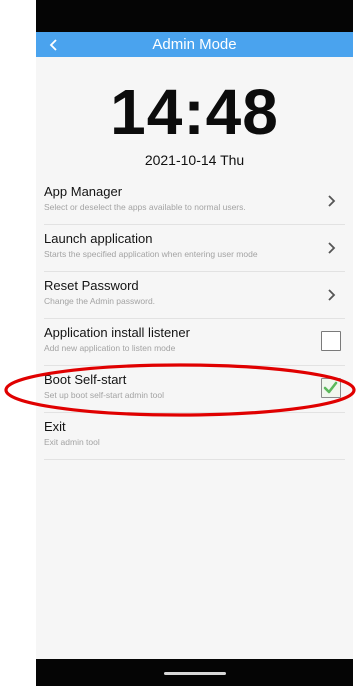 This screenshot has width=362, height=686. What do you see at coordinates (83, 191) in the screenshot?
I see `menu-item-title: App Manager` at bounding box center [83, 191].